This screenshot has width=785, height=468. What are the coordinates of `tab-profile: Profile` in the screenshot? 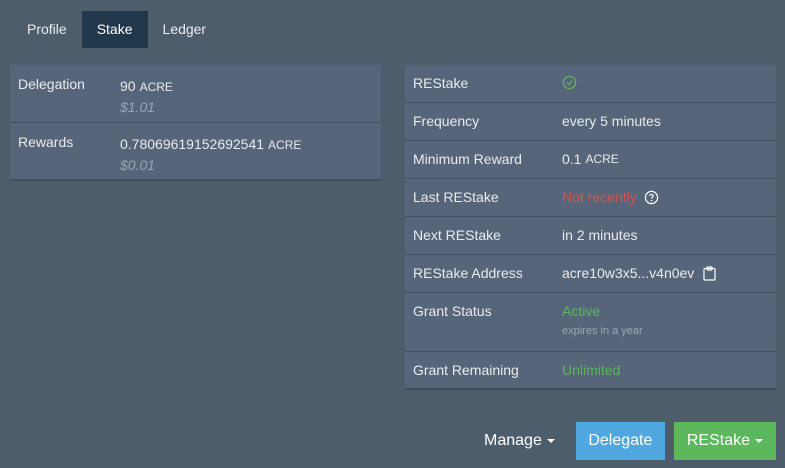 It's located at (47, 29).